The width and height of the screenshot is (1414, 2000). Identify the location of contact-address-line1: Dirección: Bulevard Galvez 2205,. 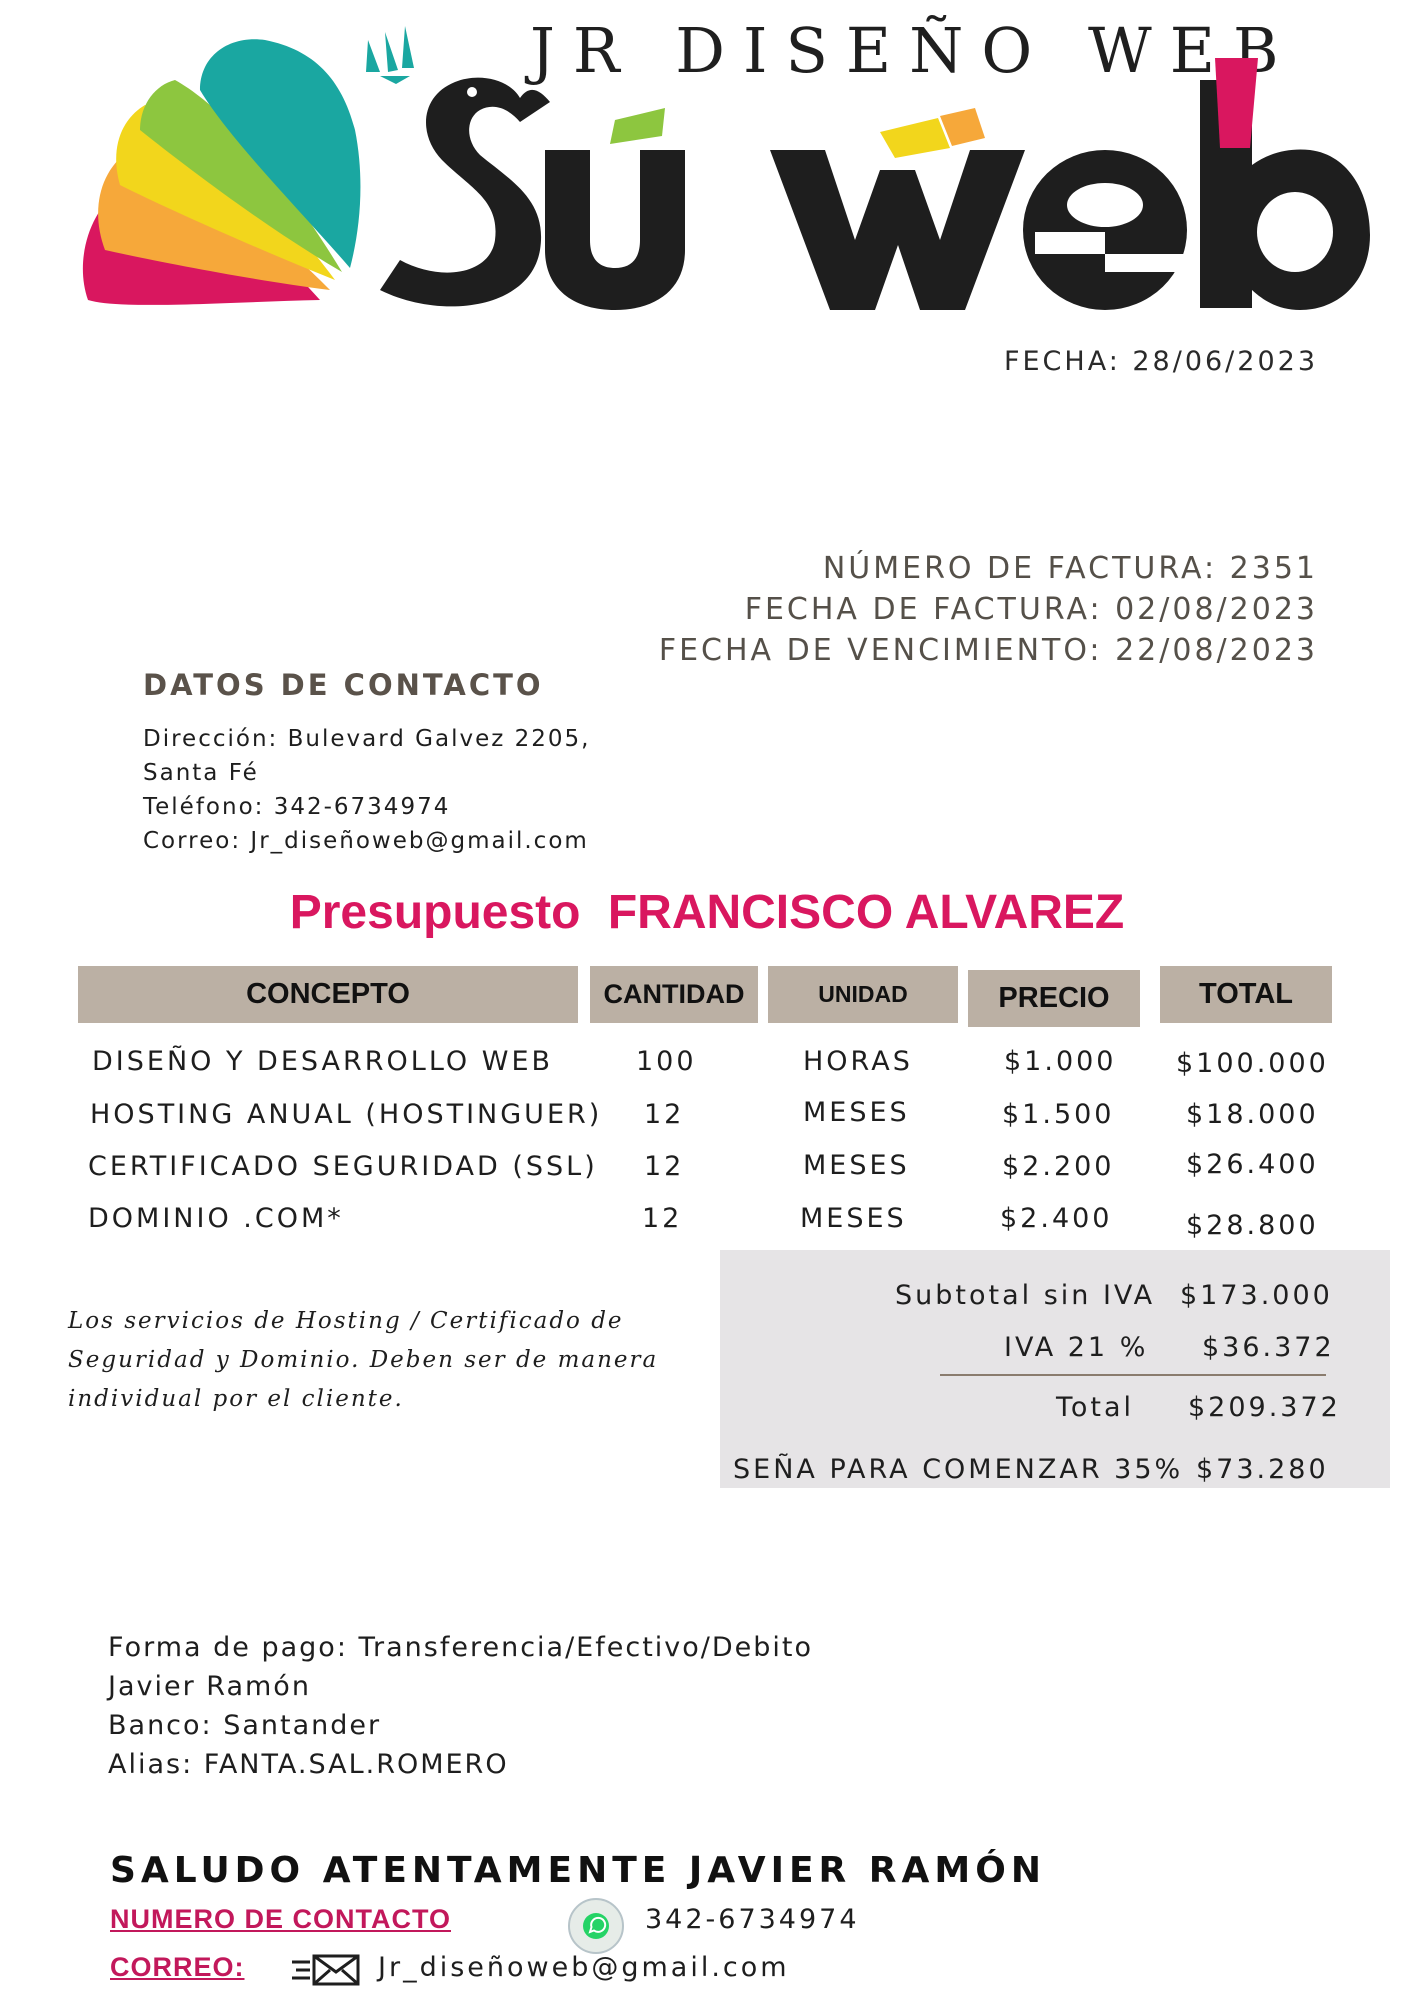
(367, 739).